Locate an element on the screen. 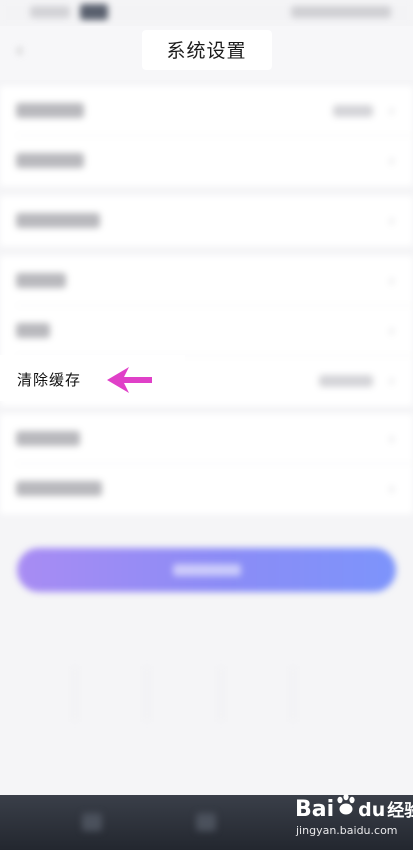 The width and height of the screenshot is (413, 850). watermark-du: du is located at coordinates (372, 810).